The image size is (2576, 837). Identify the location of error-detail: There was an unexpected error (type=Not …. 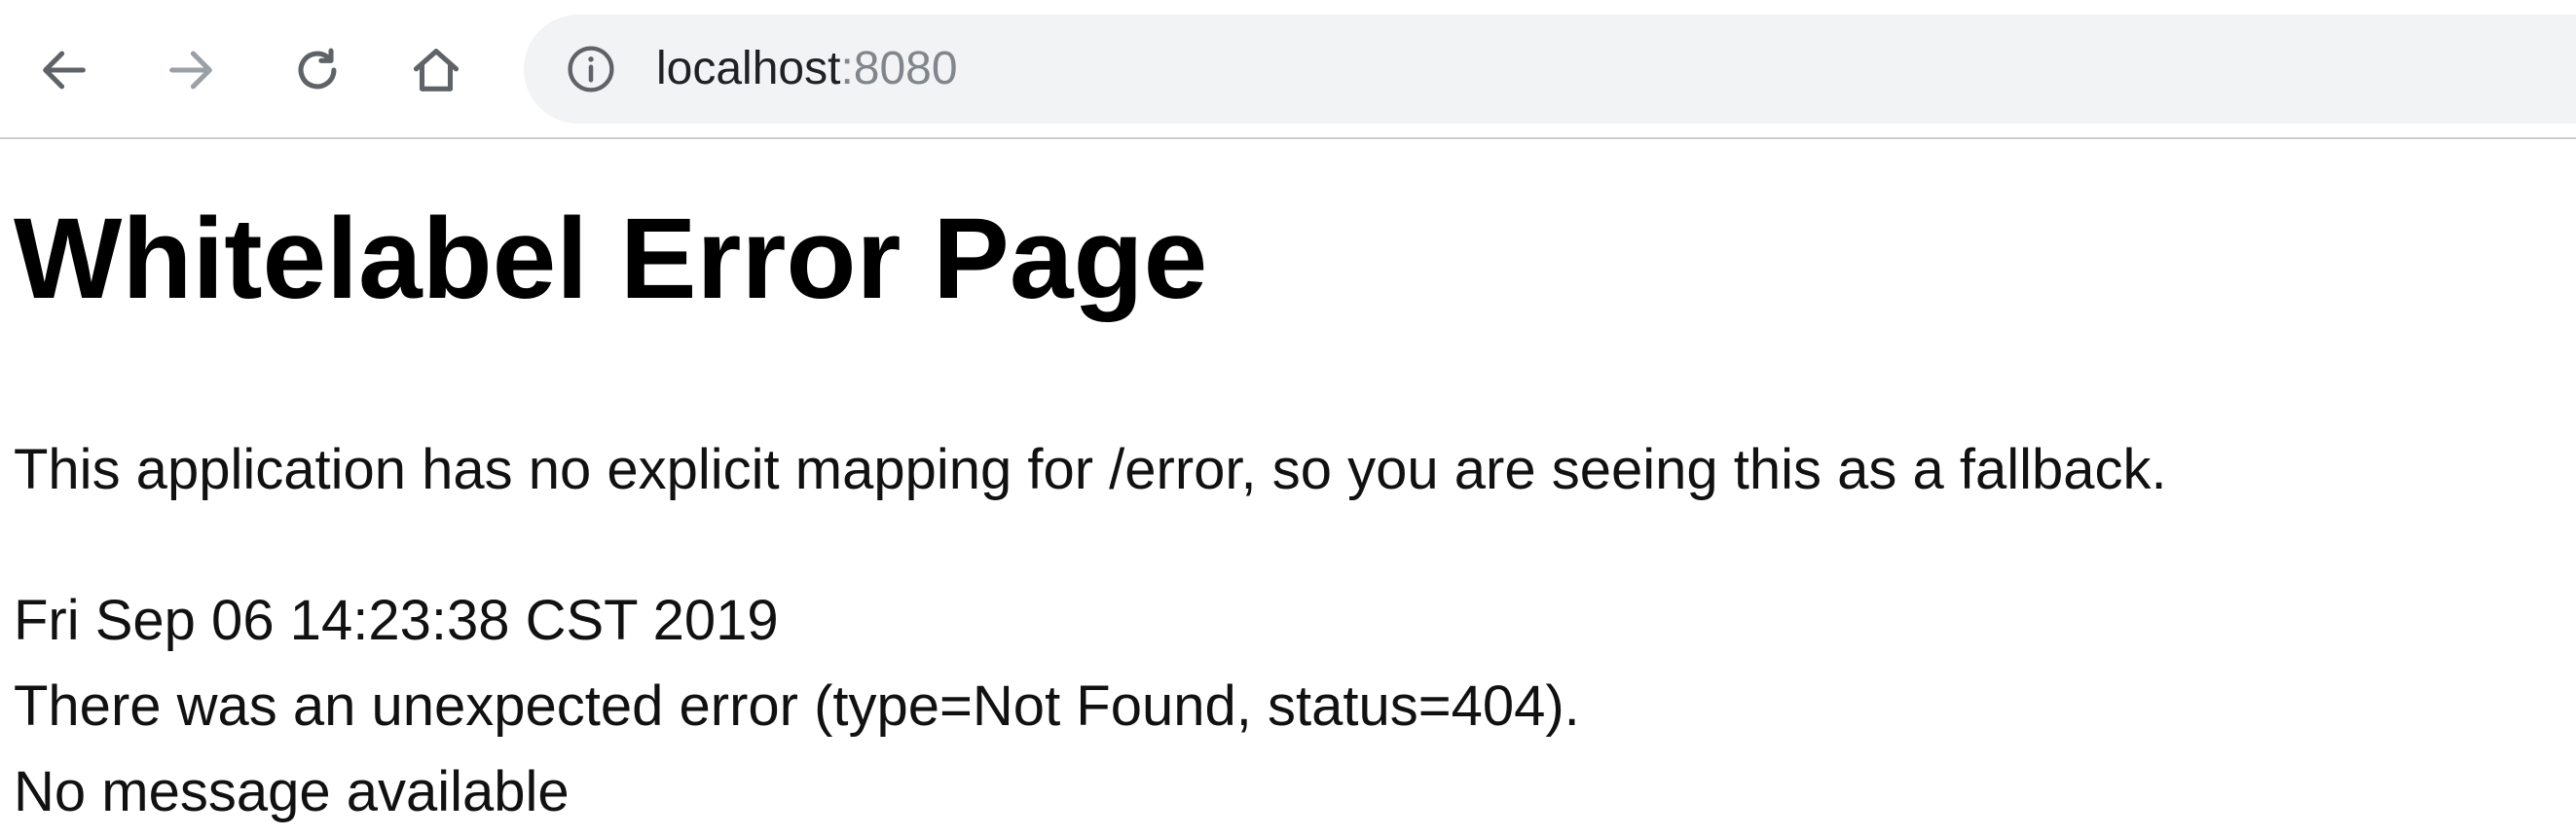
(797, 706).